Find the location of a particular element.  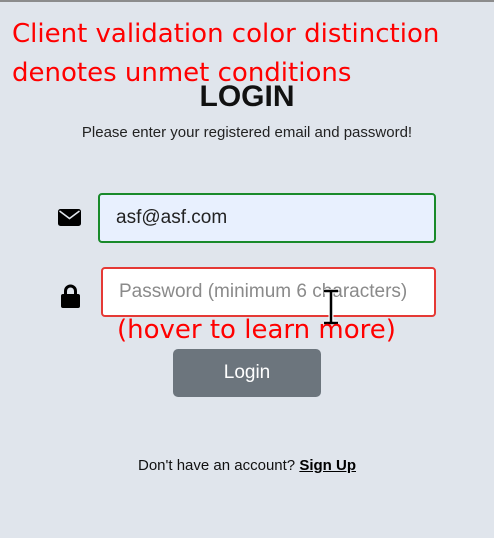

annotation-line-1: Client validation color distinction is located at coordinates (226, 34).